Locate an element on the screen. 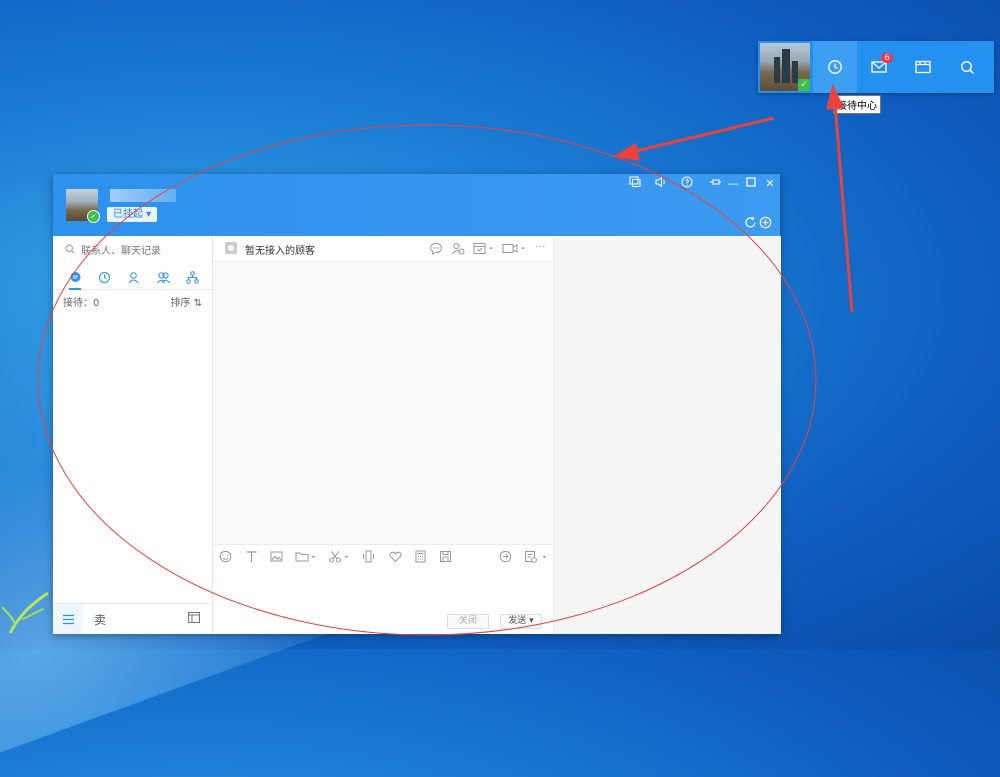 The width and height of the screenshot is (1000, 777). reception-center-button is located at coordinates (835, 67).